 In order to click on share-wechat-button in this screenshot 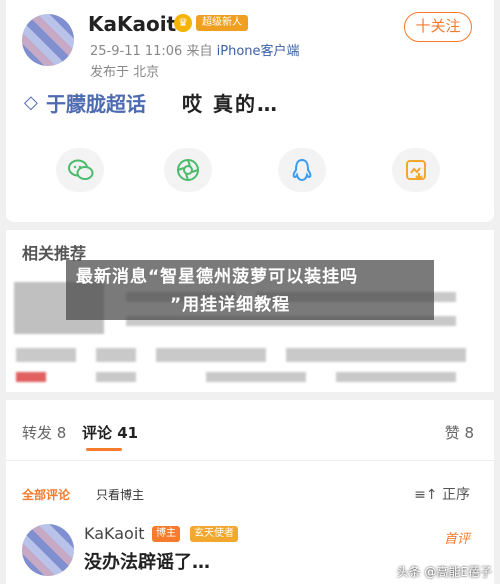, I will do `click(80, 170)`.